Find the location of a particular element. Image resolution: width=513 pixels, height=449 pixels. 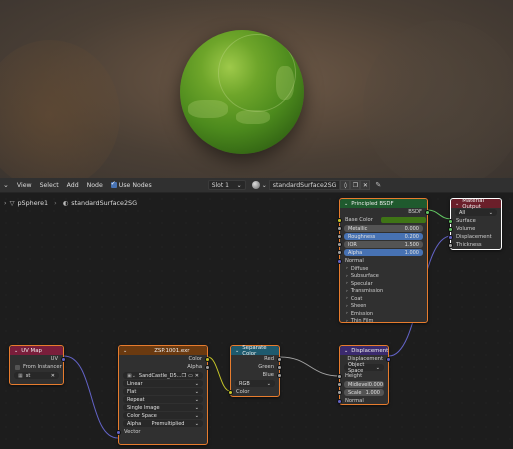

use-nodes-toggle: Use Nodes is located at coordinates (131, 184).